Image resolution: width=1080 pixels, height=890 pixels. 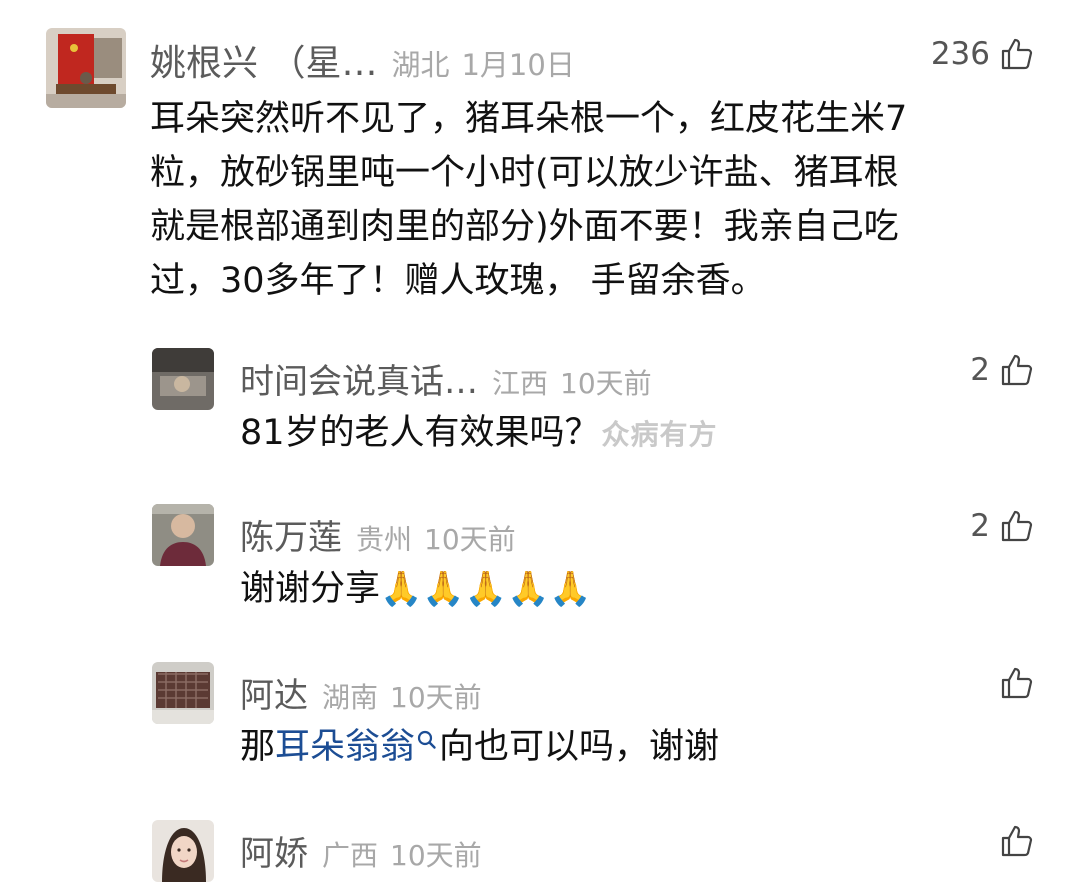 I want to click on commenter-location: 湖北, so click(x=420, y=65).